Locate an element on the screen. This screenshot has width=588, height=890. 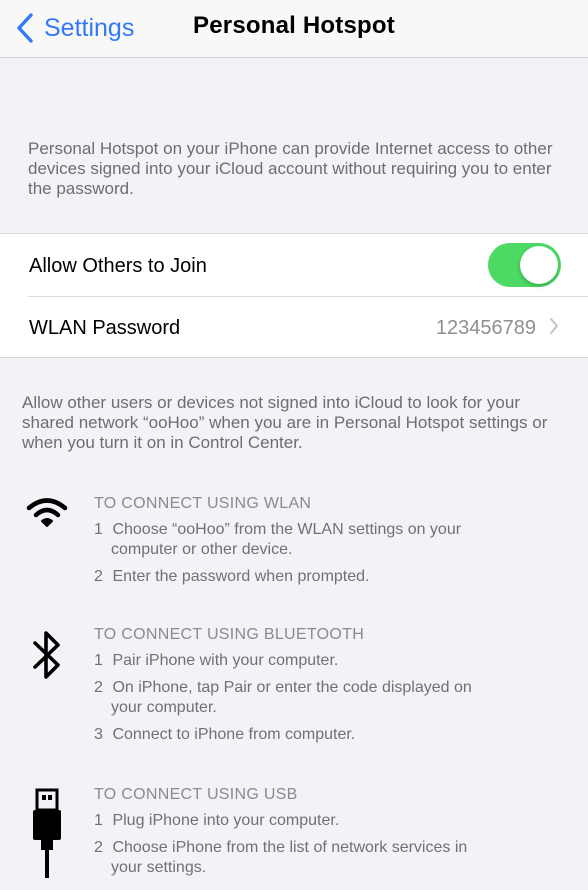
wifi-icon is located at coordinates (47, 512).